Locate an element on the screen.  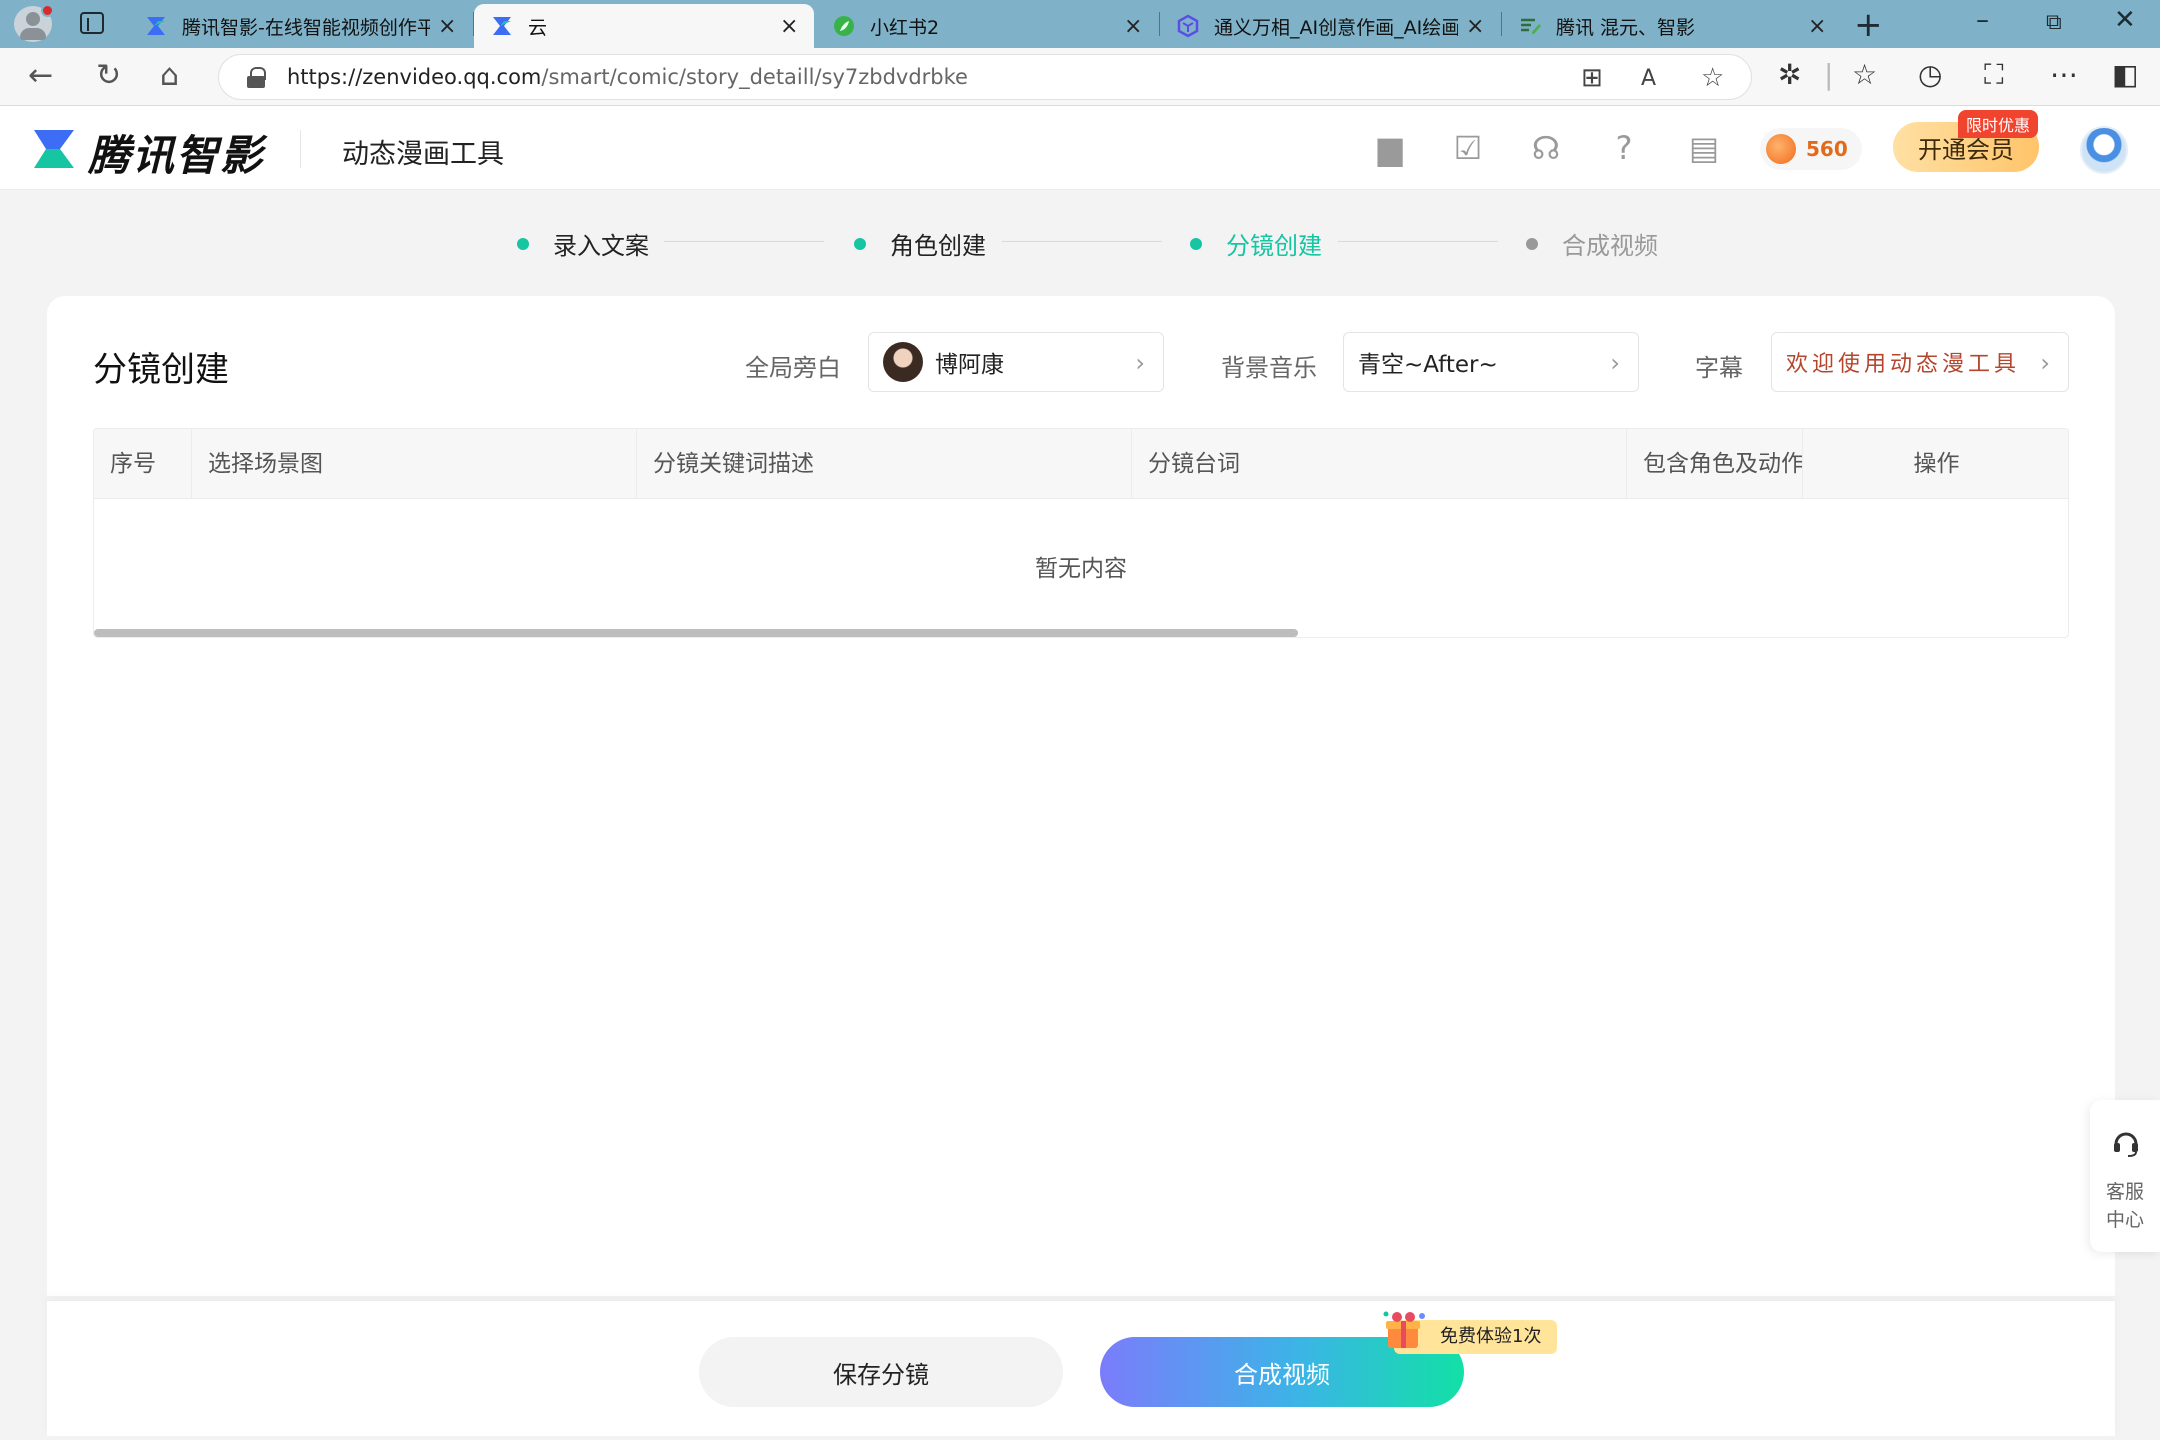
browser-tab-active: 云 × is located at coordinates (644, 26).